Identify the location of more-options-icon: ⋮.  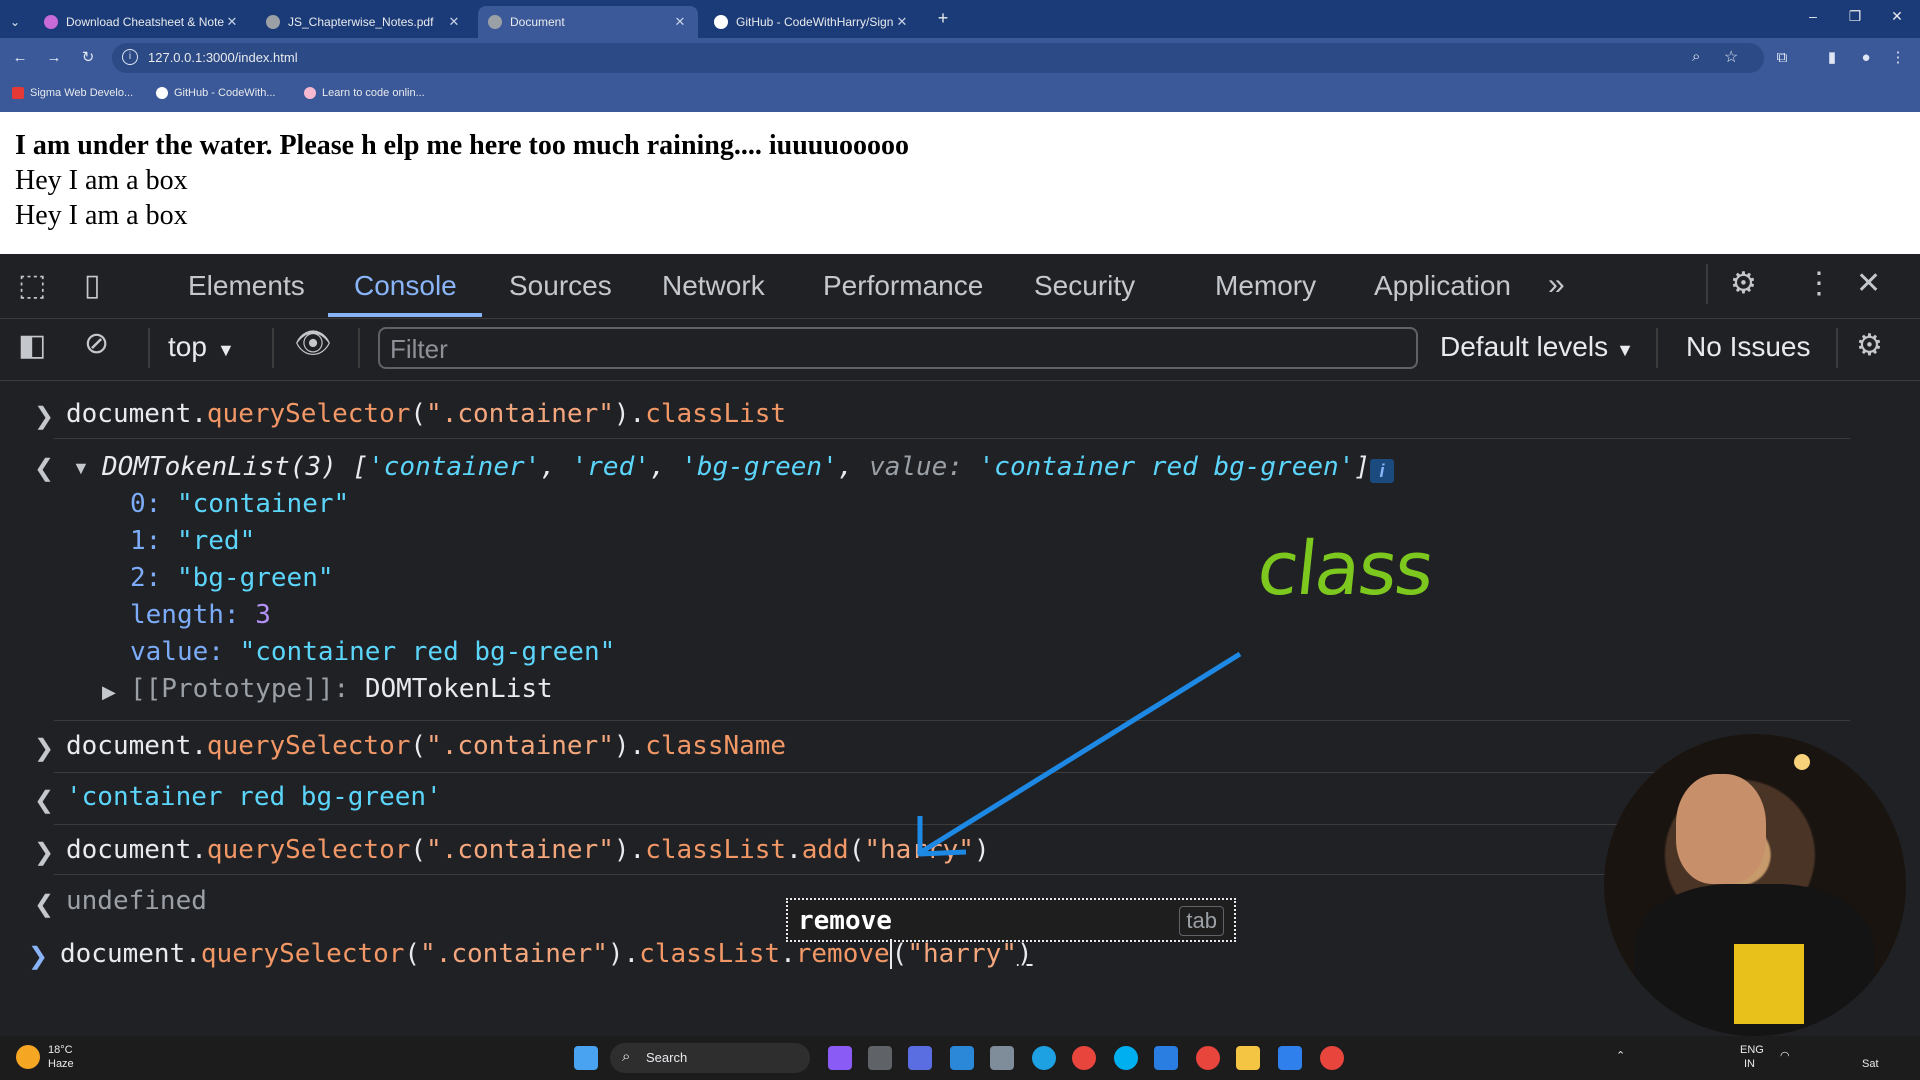
(1819, 283).